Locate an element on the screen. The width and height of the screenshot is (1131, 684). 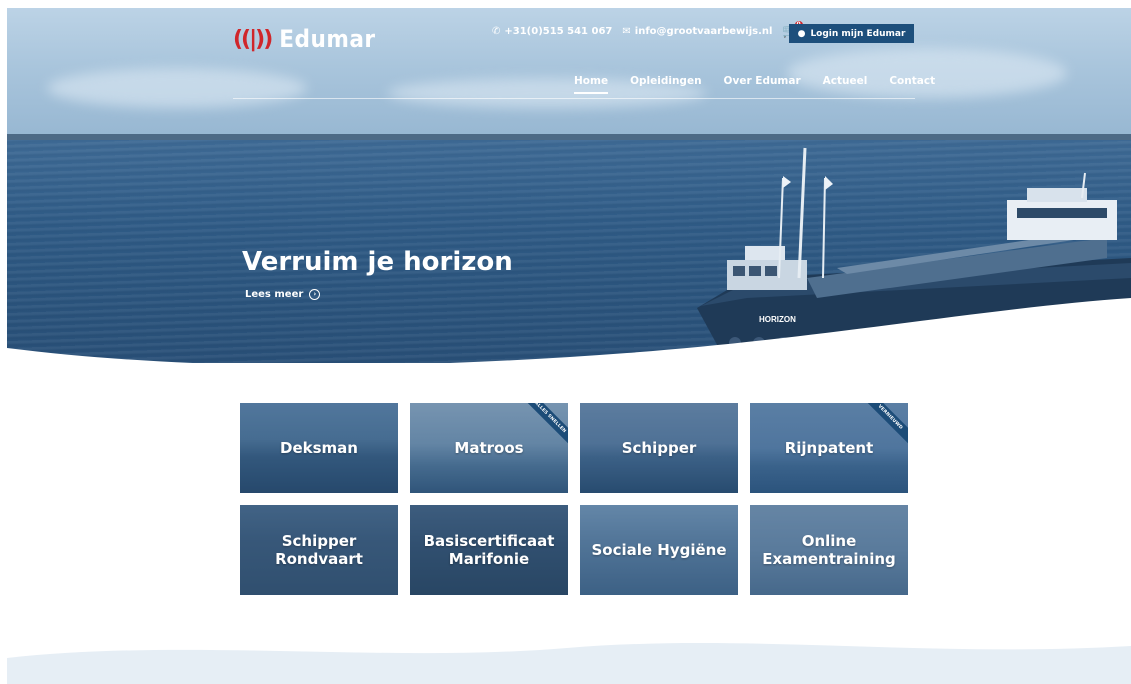
read-more-link: Lees meer › is located at coordinates (283, 294).